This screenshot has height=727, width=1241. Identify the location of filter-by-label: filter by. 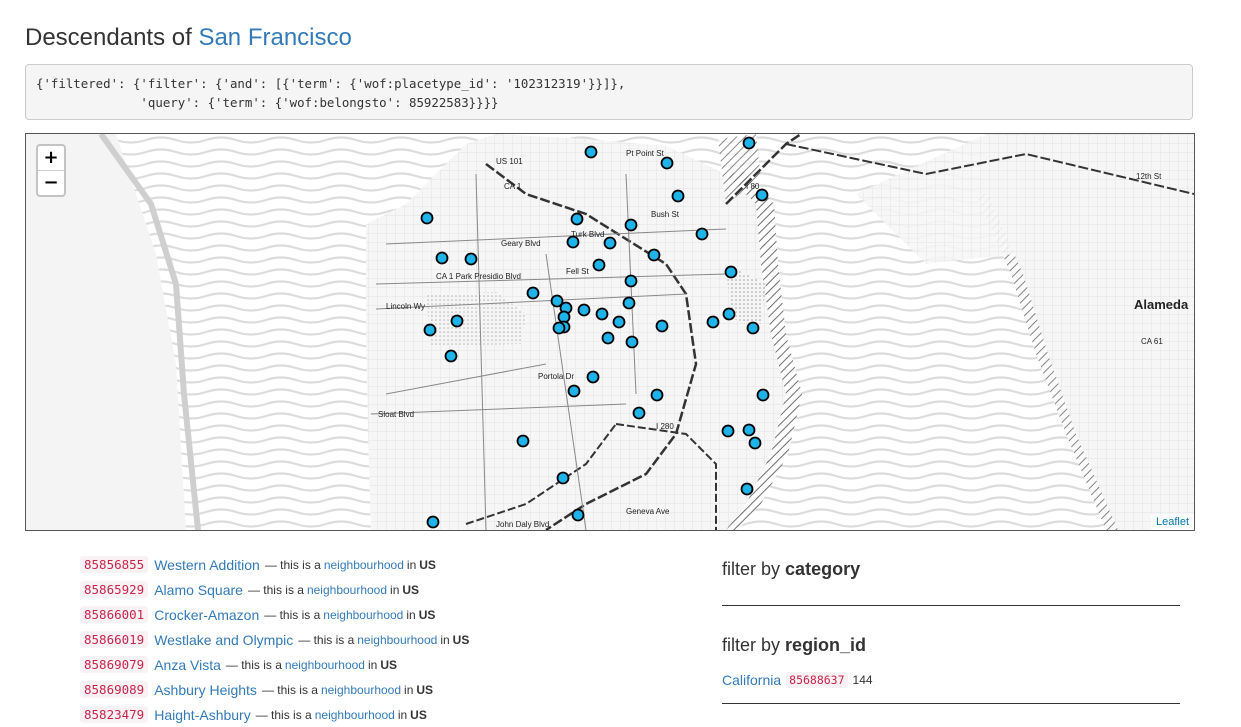
(751, 645).